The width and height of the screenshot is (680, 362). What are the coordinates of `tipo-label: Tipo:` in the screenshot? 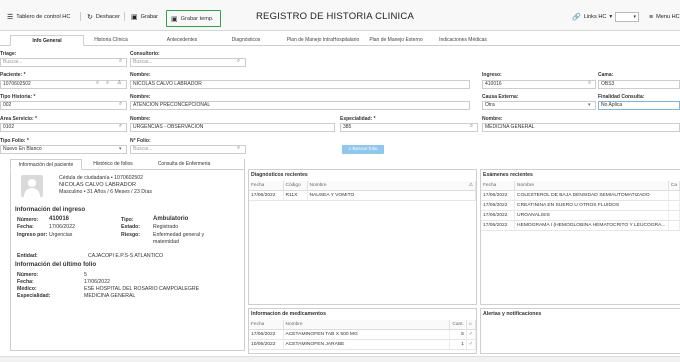 It's located at (127, 220).